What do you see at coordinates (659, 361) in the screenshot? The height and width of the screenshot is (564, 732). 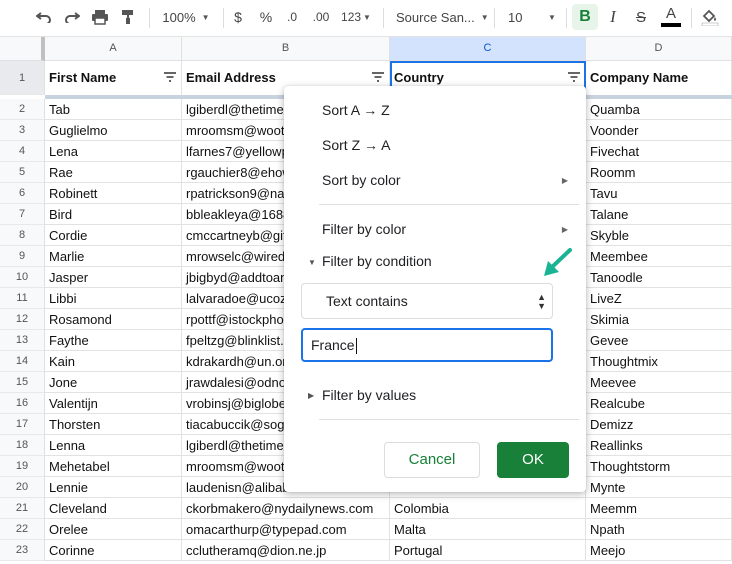 I see `cell-company: Thoughtmix` at bounding box center [659, 361].